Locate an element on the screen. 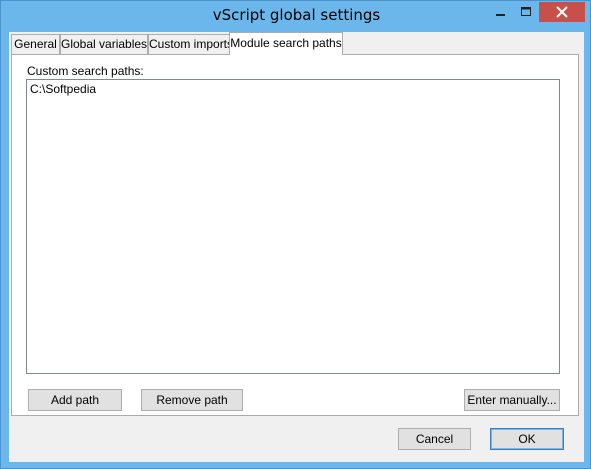 The width and height of the screenshot is (591, 469). list-item: C:\Softpedia is located at coordinates (63, 89).